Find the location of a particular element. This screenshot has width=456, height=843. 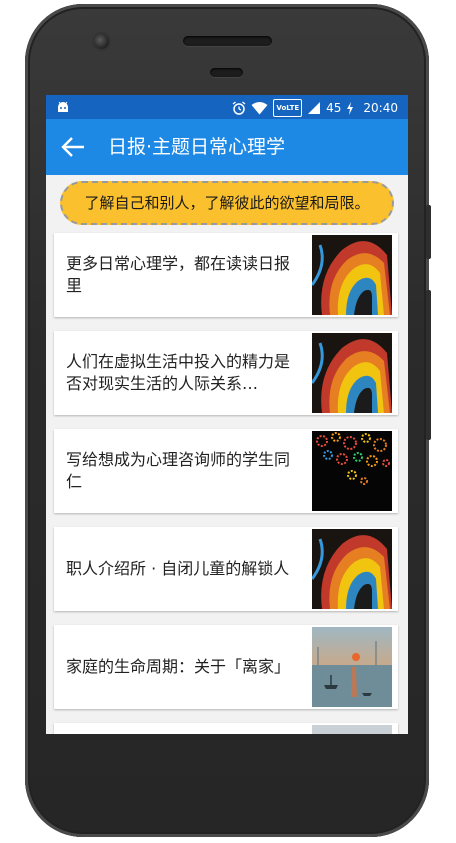

app-bar: 日报·主题日常心理学 is located at coordinates (227, 147).